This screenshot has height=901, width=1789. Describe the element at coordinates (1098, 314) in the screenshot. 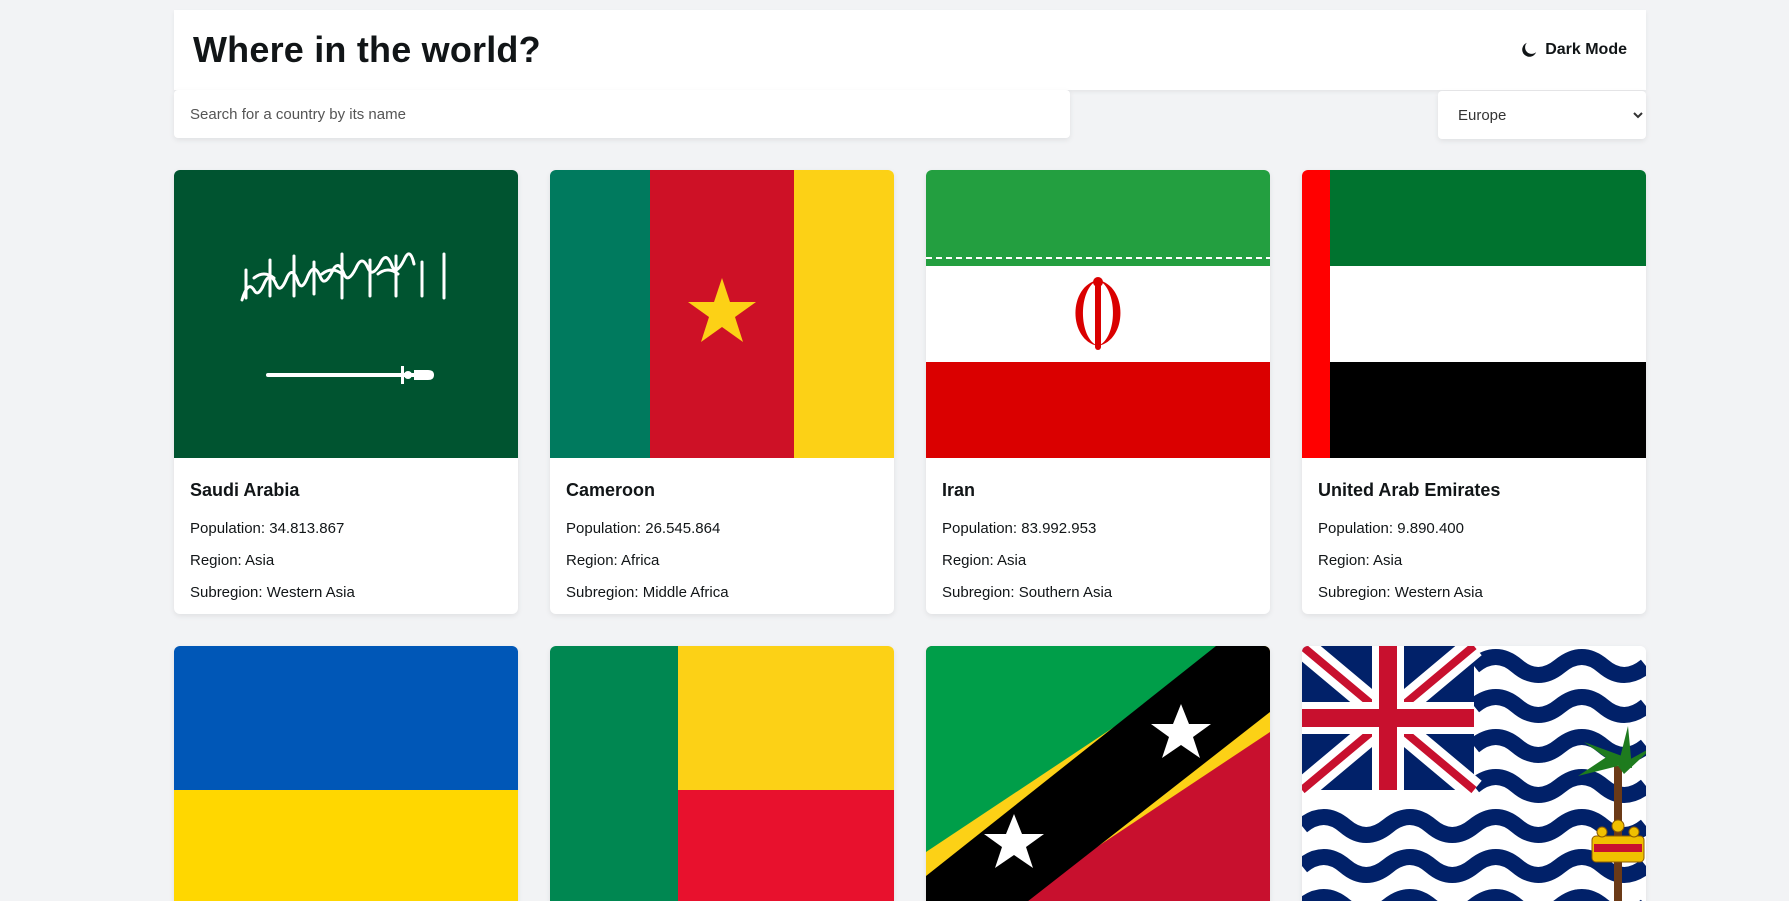

I see `flag-iran` at that location.